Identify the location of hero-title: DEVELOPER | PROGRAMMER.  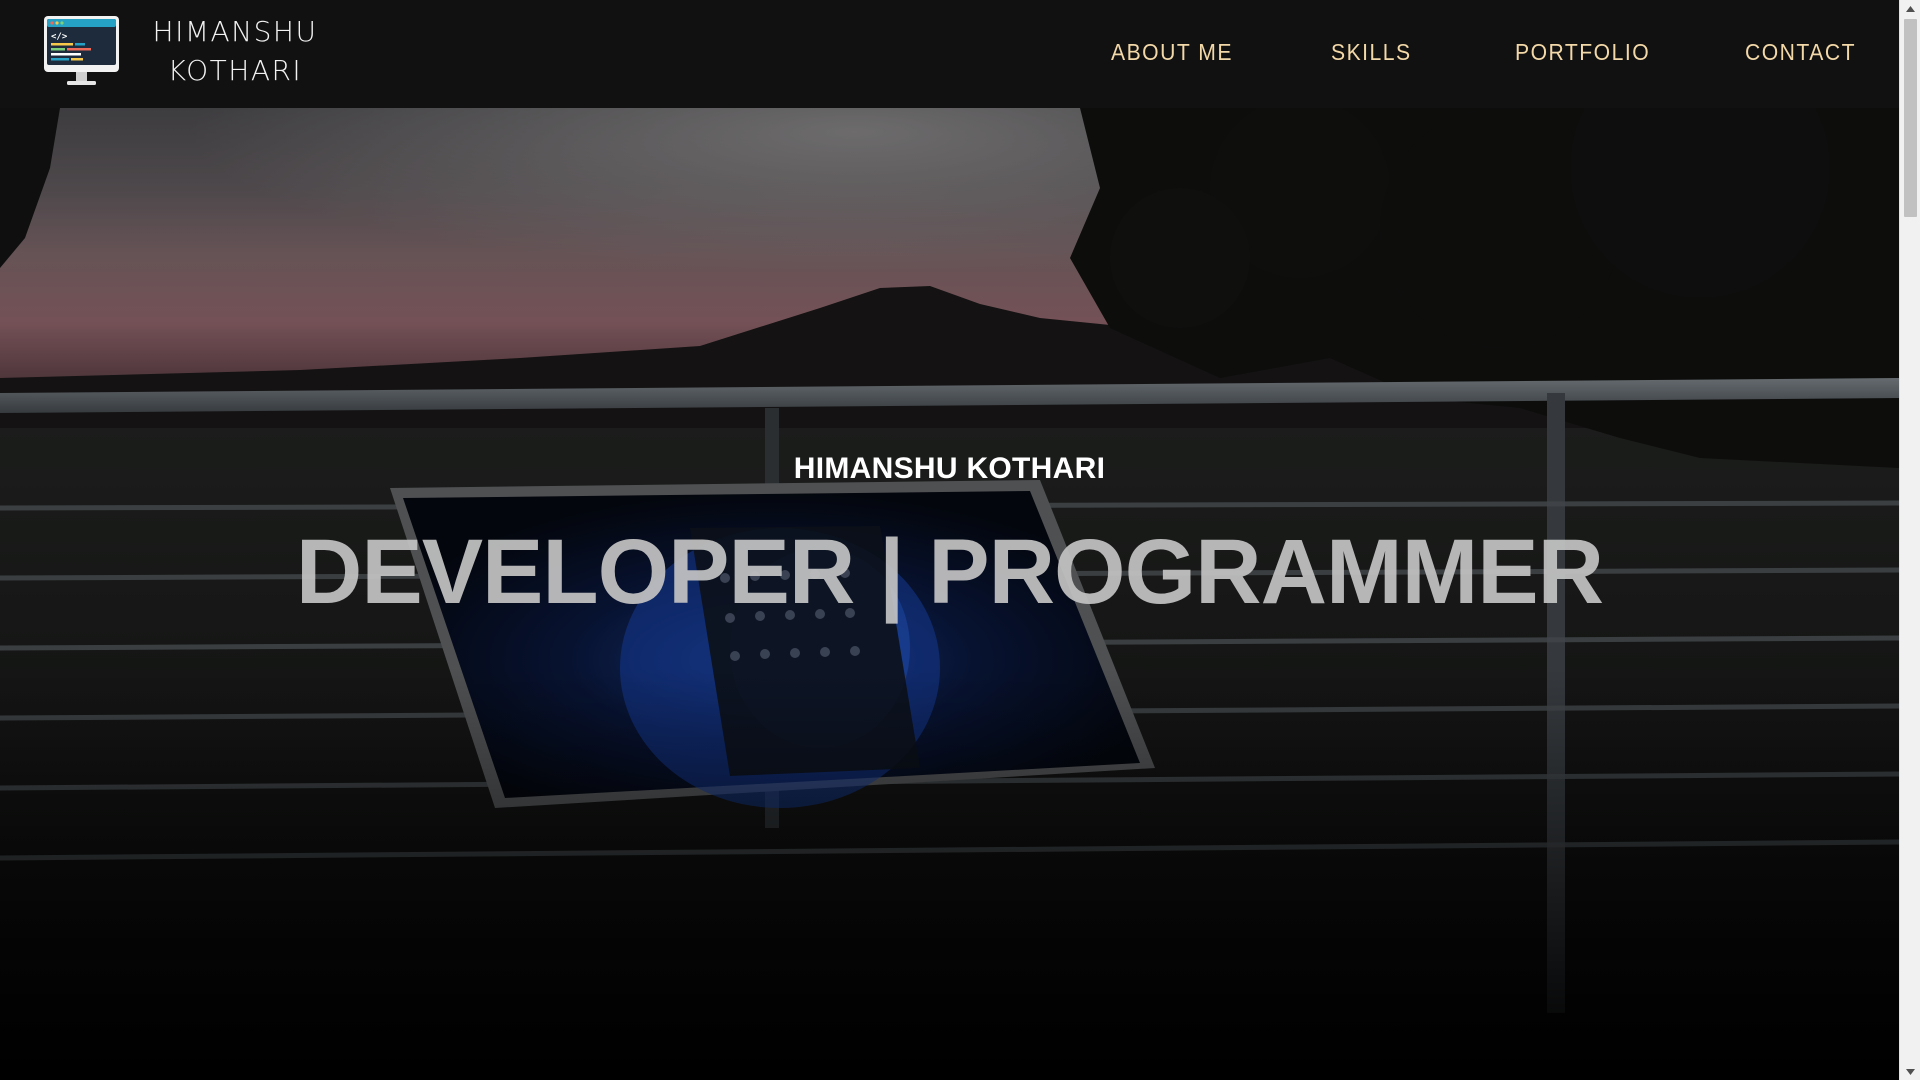
(949, 572).